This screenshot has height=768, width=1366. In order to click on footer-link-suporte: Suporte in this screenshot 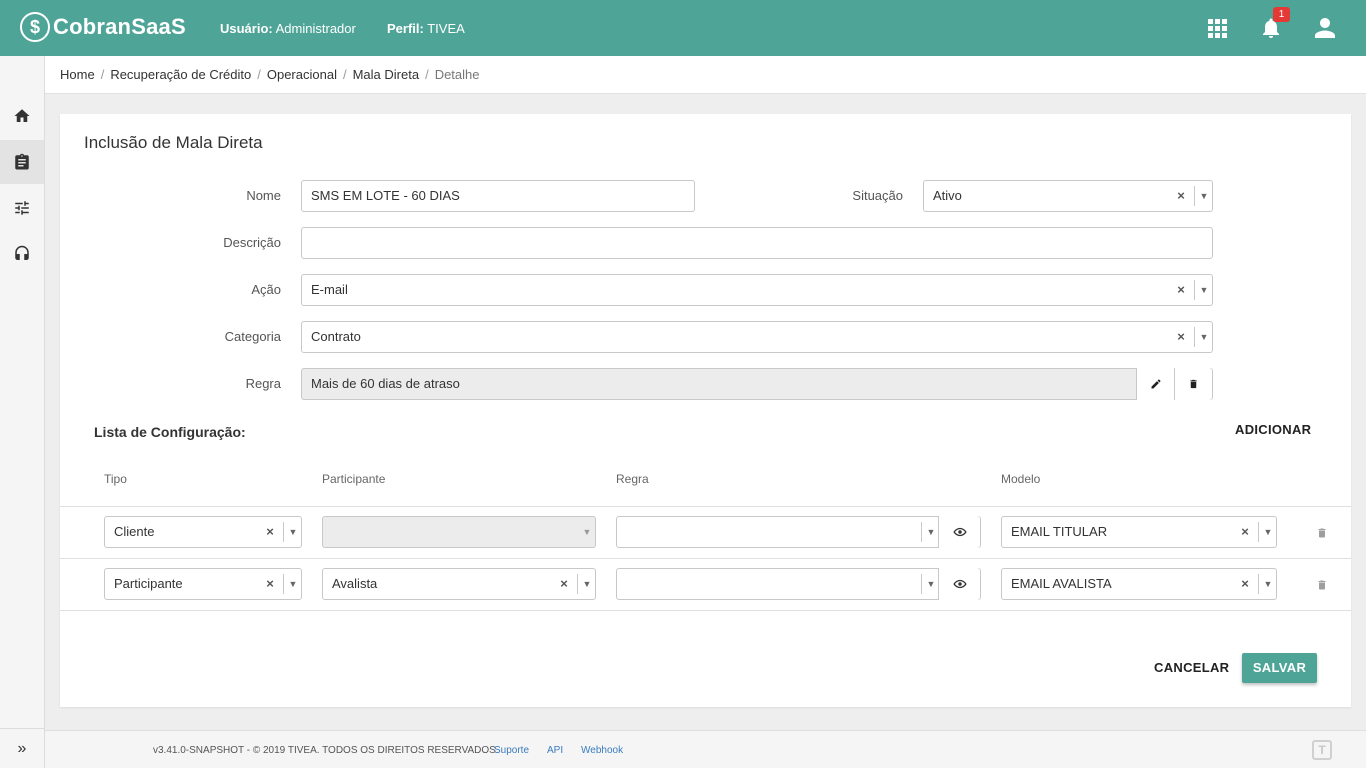, I will do `click(511, 750)`.